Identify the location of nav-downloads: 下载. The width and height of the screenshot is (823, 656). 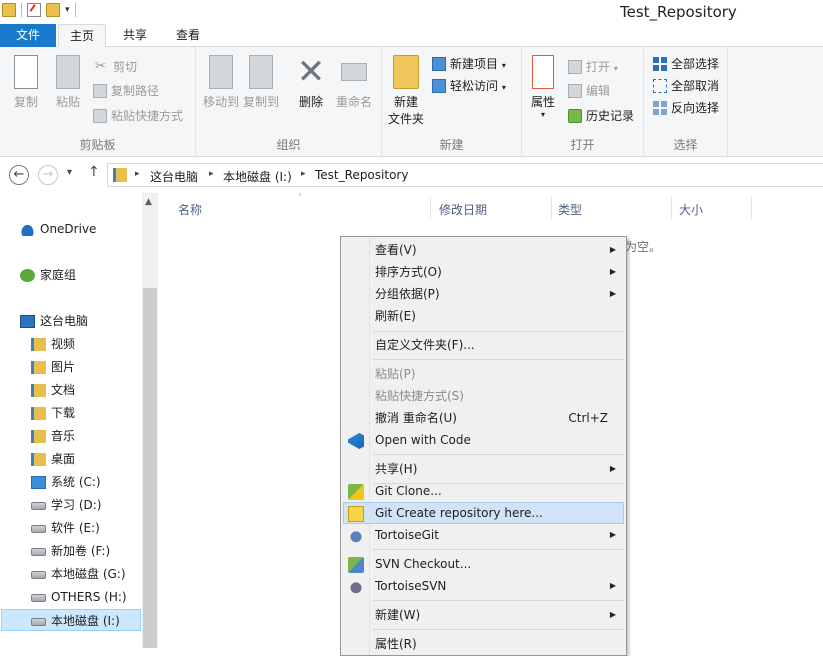
(86, 413).